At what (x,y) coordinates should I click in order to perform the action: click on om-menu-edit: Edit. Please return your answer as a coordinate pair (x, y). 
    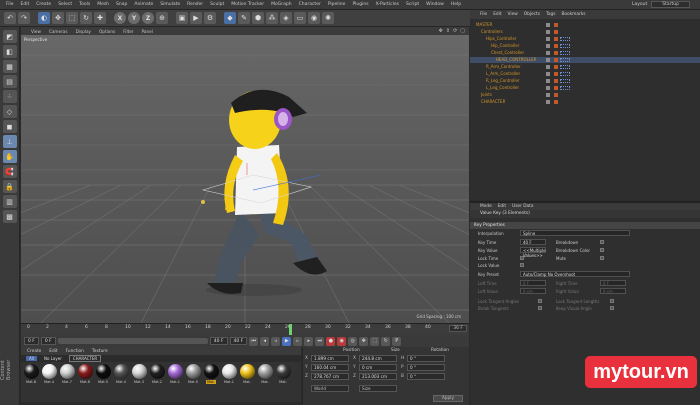
    Looking at the image, I should click on (497, 14).